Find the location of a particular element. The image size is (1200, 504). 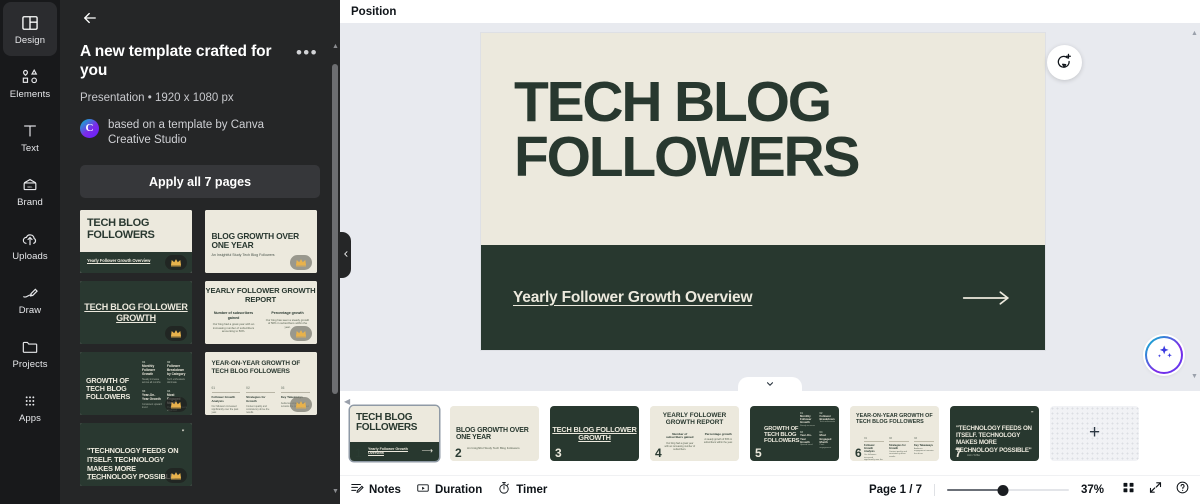

template-5-item2-title: Follower Breakdown by Category is located at coordinates (176, 370).